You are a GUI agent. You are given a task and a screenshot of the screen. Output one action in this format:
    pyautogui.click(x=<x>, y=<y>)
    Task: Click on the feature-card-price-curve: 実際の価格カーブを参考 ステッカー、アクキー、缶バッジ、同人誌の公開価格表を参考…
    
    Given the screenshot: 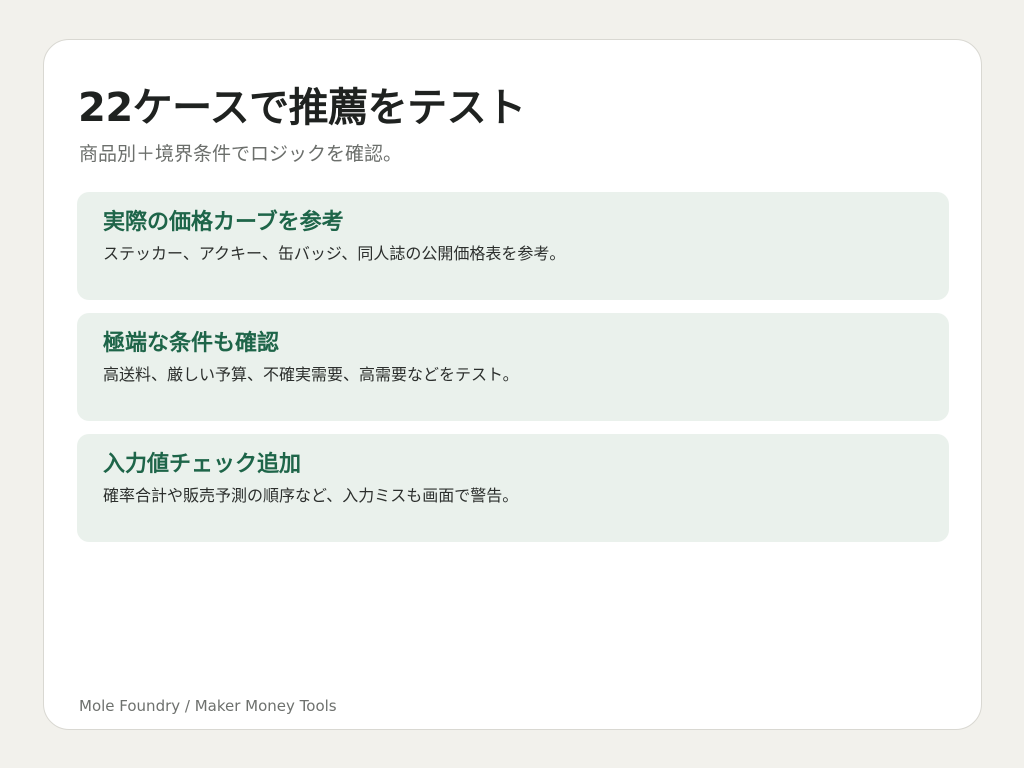 What is the action you would take?
    pyautogui.click(x=513, y=246)
    